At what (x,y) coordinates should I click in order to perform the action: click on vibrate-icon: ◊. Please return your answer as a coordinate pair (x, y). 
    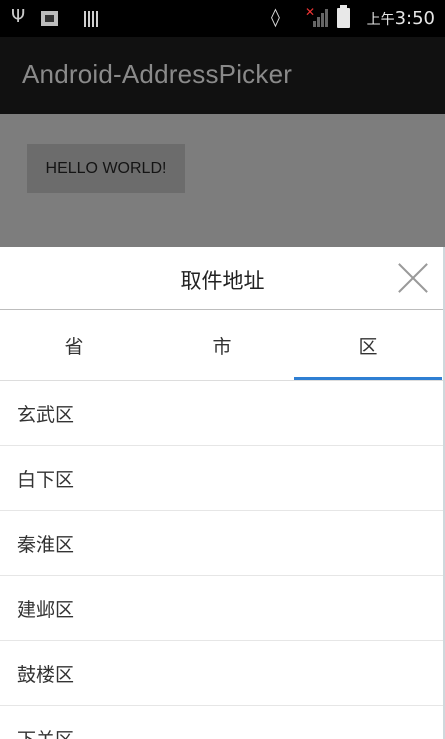
    Looking at the image, I should click on (275, 17).